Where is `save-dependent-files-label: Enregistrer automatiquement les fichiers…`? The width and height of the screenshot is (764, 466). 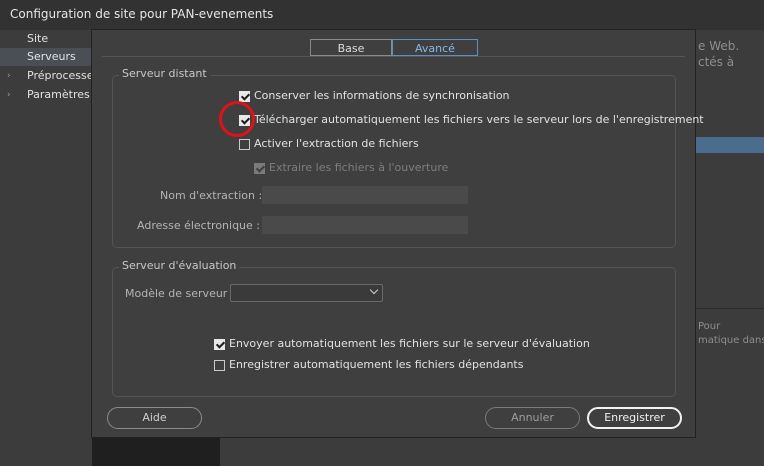
save-dependent-files-label: Enregistrer automatiquement les fichiers… is located at coordinates (376, 364).